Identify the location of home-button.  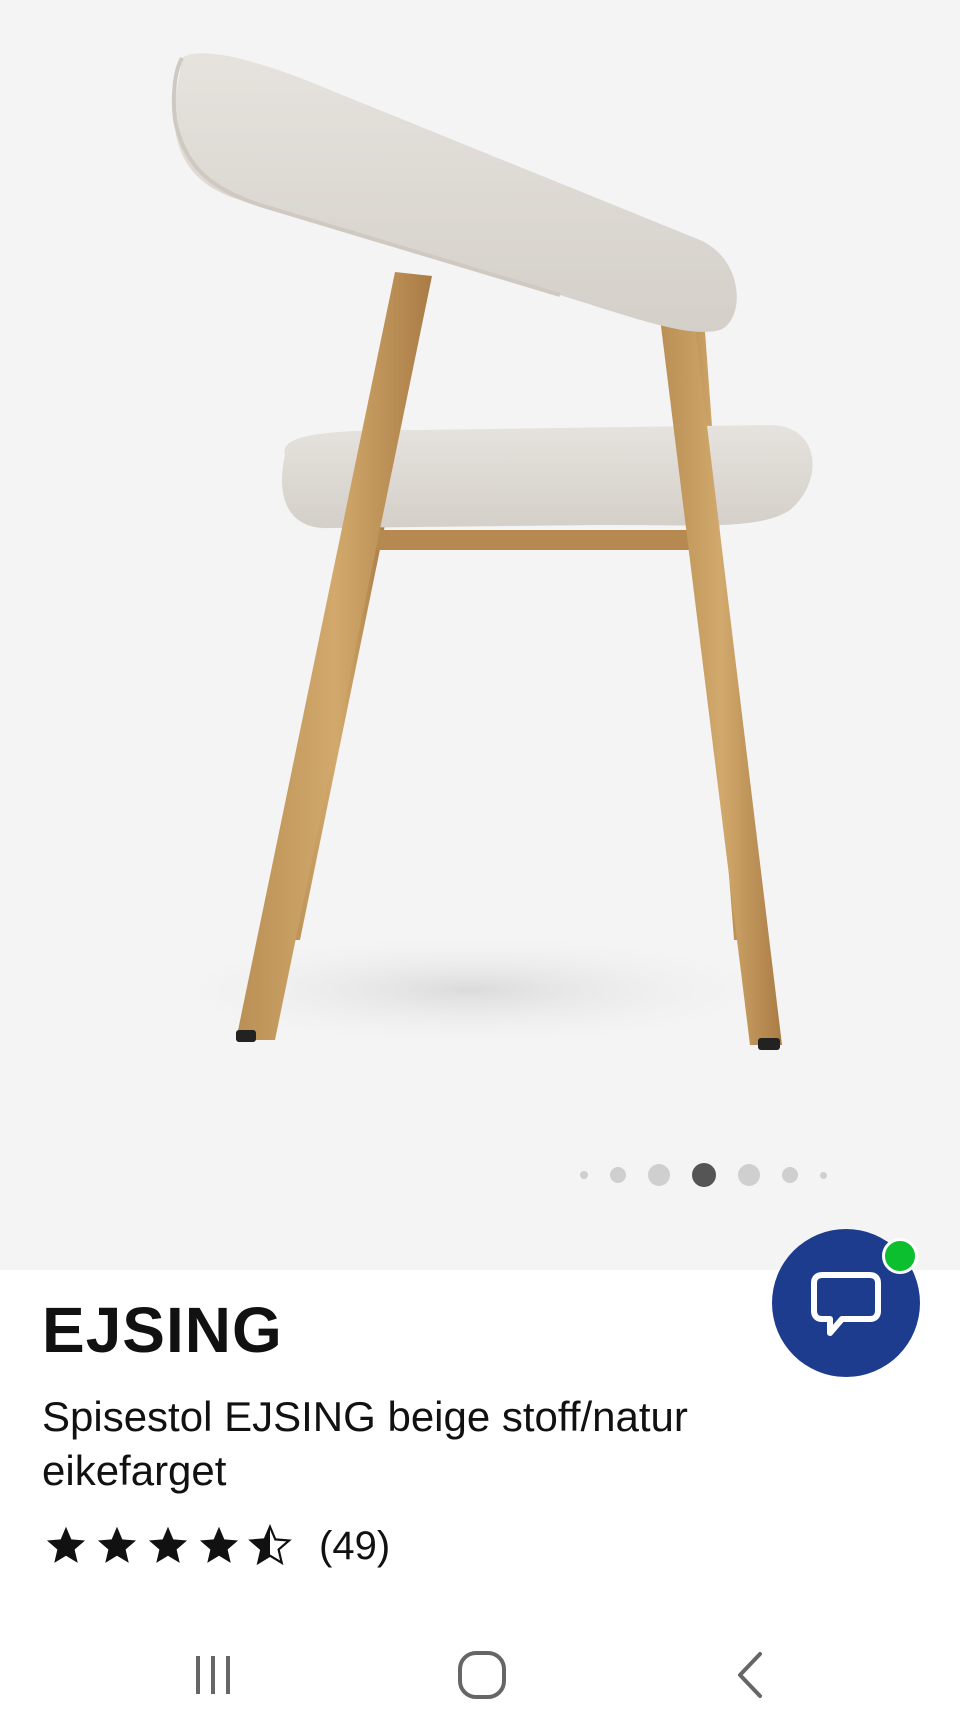
(482, 1675).